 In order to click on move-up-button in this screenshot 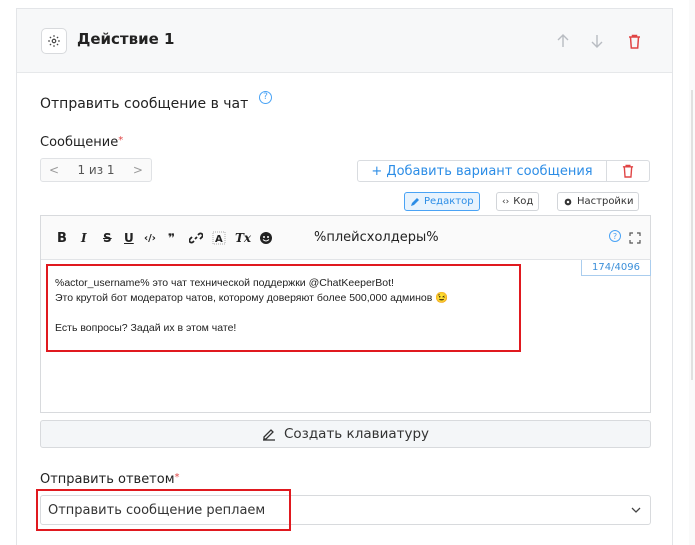, I will do `click(563, 41)`.